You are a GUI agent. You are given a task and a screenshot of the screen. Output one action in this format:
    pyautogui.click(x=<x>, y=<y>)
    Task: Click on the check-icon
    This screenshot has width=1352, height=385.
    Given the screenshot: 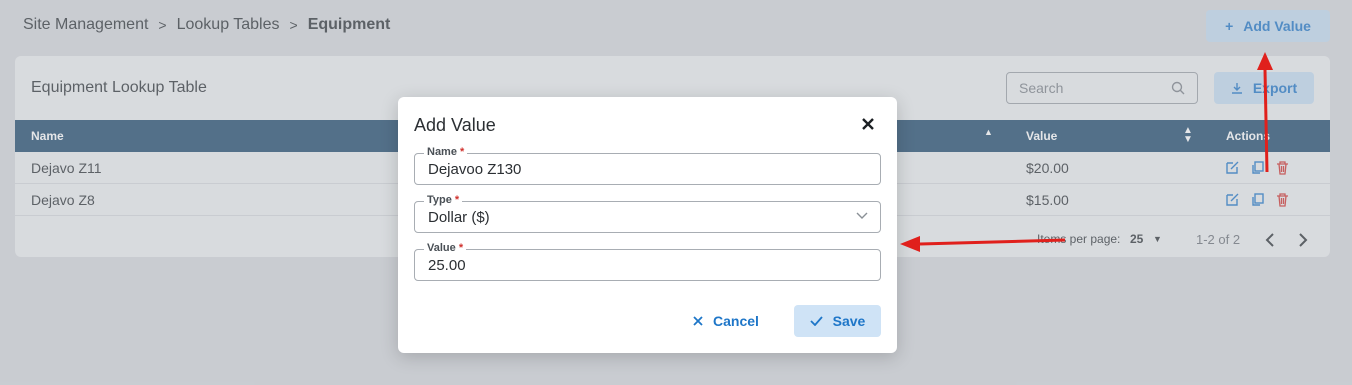 What is the action you would take?
    pyautogui.click(x=816, y=321)
    